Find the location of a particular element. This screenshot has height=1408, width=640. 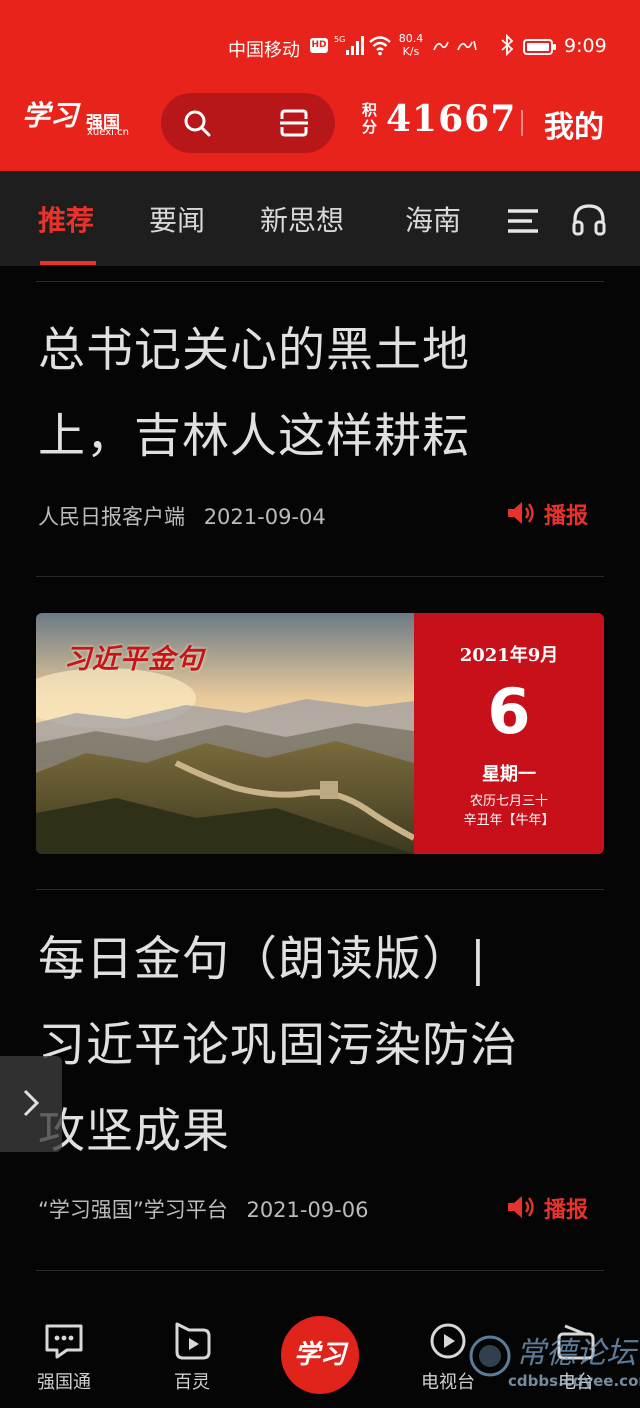

chat-icon is located at coordinates (64, 1341).